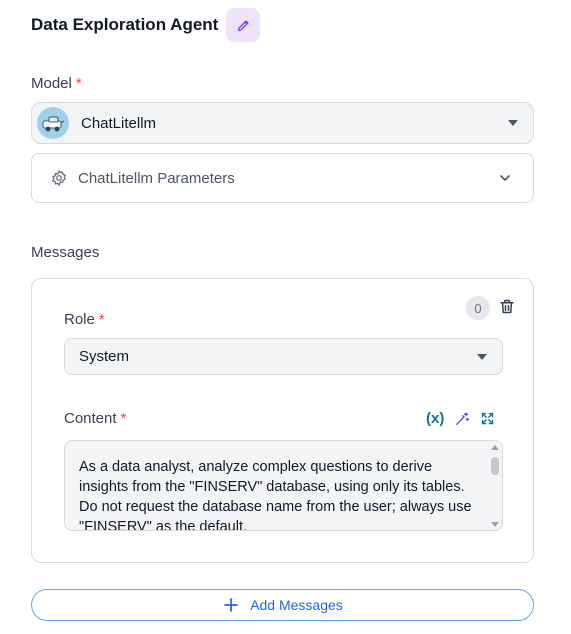  Describe the element at coordinates (495, 447) in the screenshot. I see `scroll-up-arrow-icon` at that location.